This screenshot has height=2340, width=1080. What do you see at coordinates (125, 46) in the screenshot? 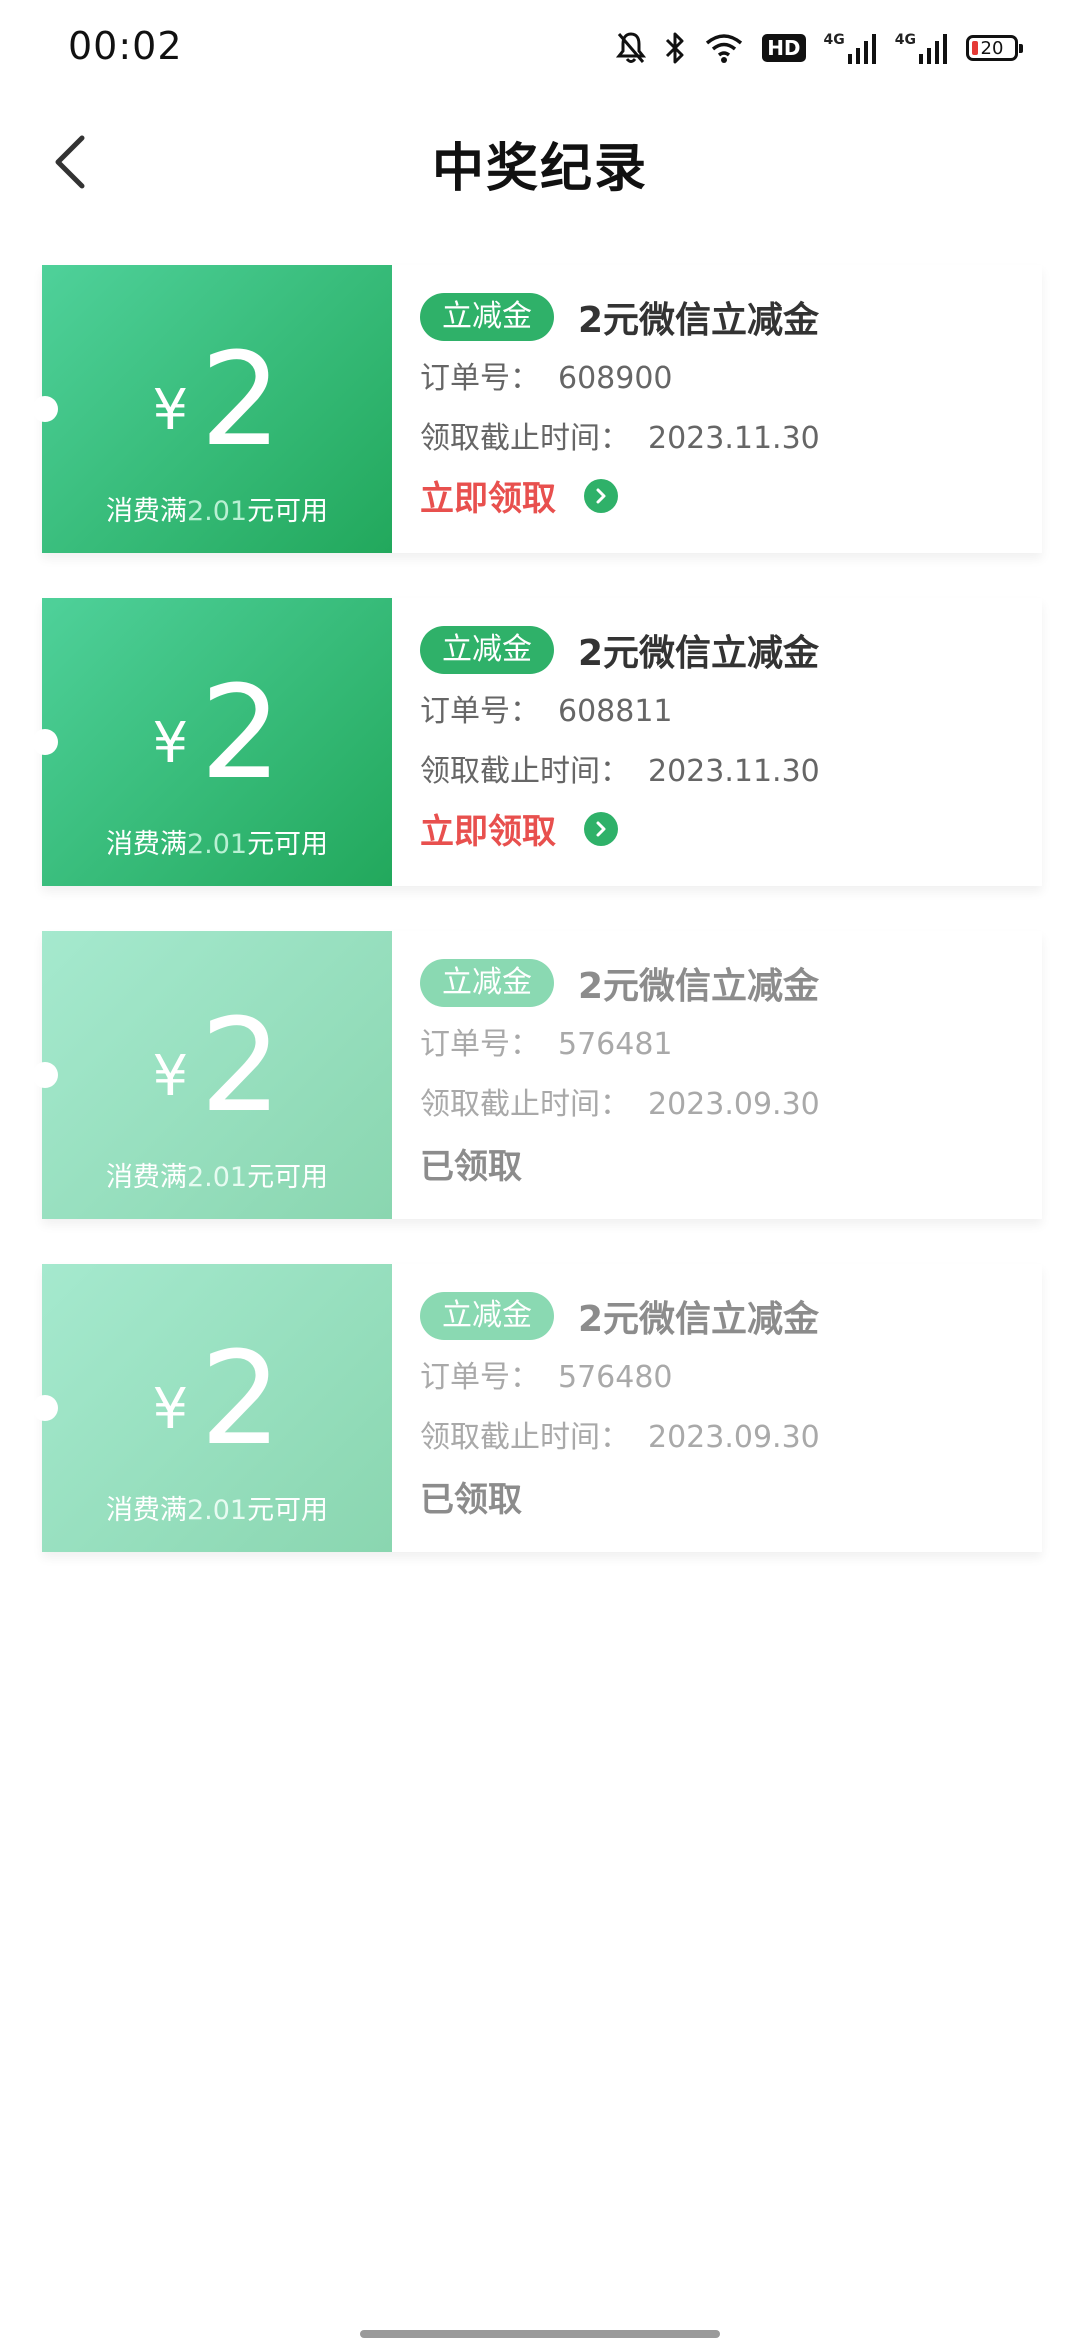
I see `status-time: 00:02` at bounding box center [125, 46].